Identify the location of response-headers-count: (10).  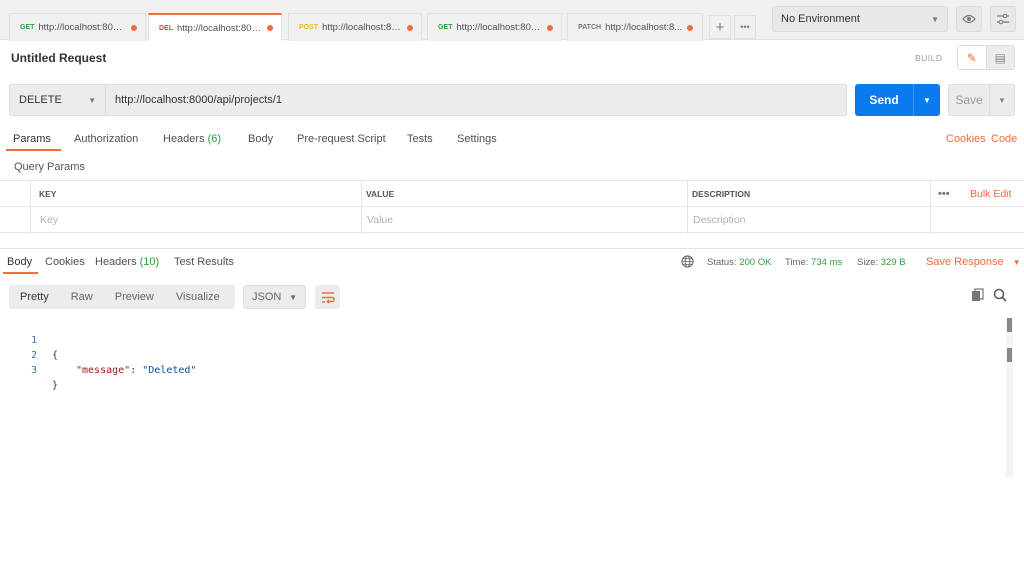
(149, 262).